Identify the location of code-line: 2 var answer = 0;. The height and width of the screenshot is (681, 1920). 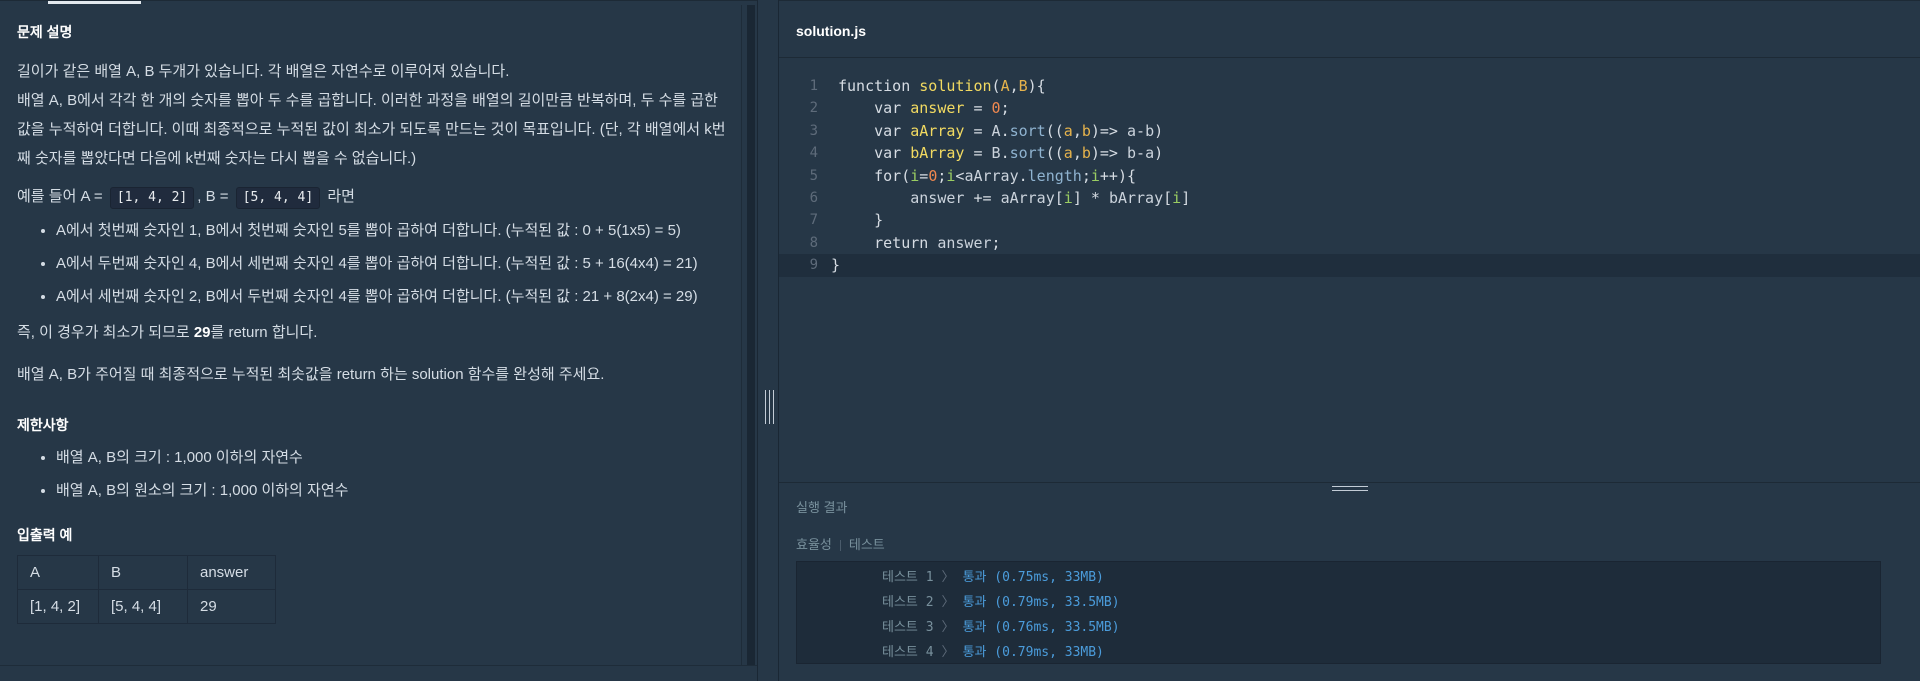
(1349, 108).